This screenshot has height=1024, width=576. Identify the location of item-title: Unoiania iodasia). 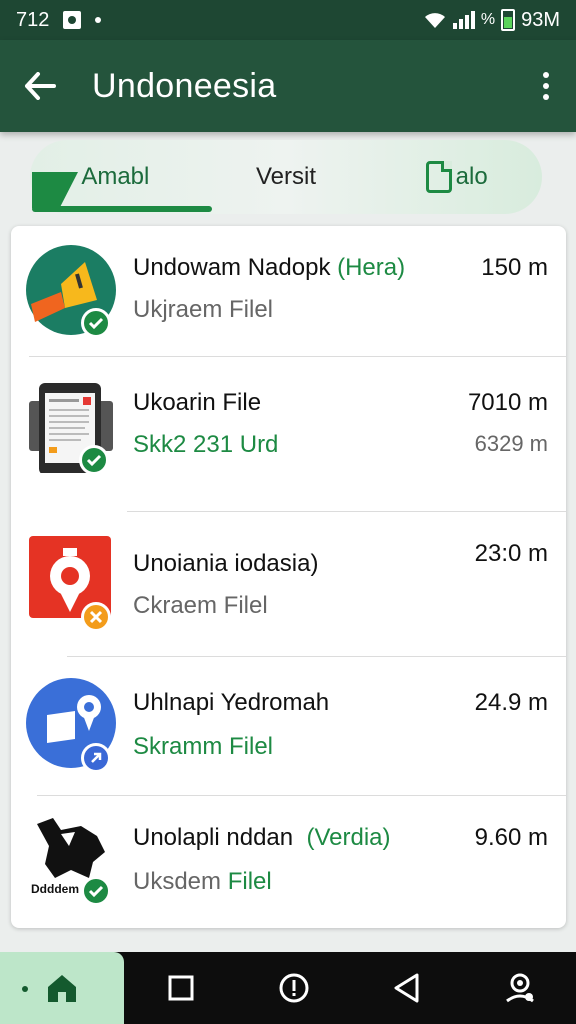
(226, 563).